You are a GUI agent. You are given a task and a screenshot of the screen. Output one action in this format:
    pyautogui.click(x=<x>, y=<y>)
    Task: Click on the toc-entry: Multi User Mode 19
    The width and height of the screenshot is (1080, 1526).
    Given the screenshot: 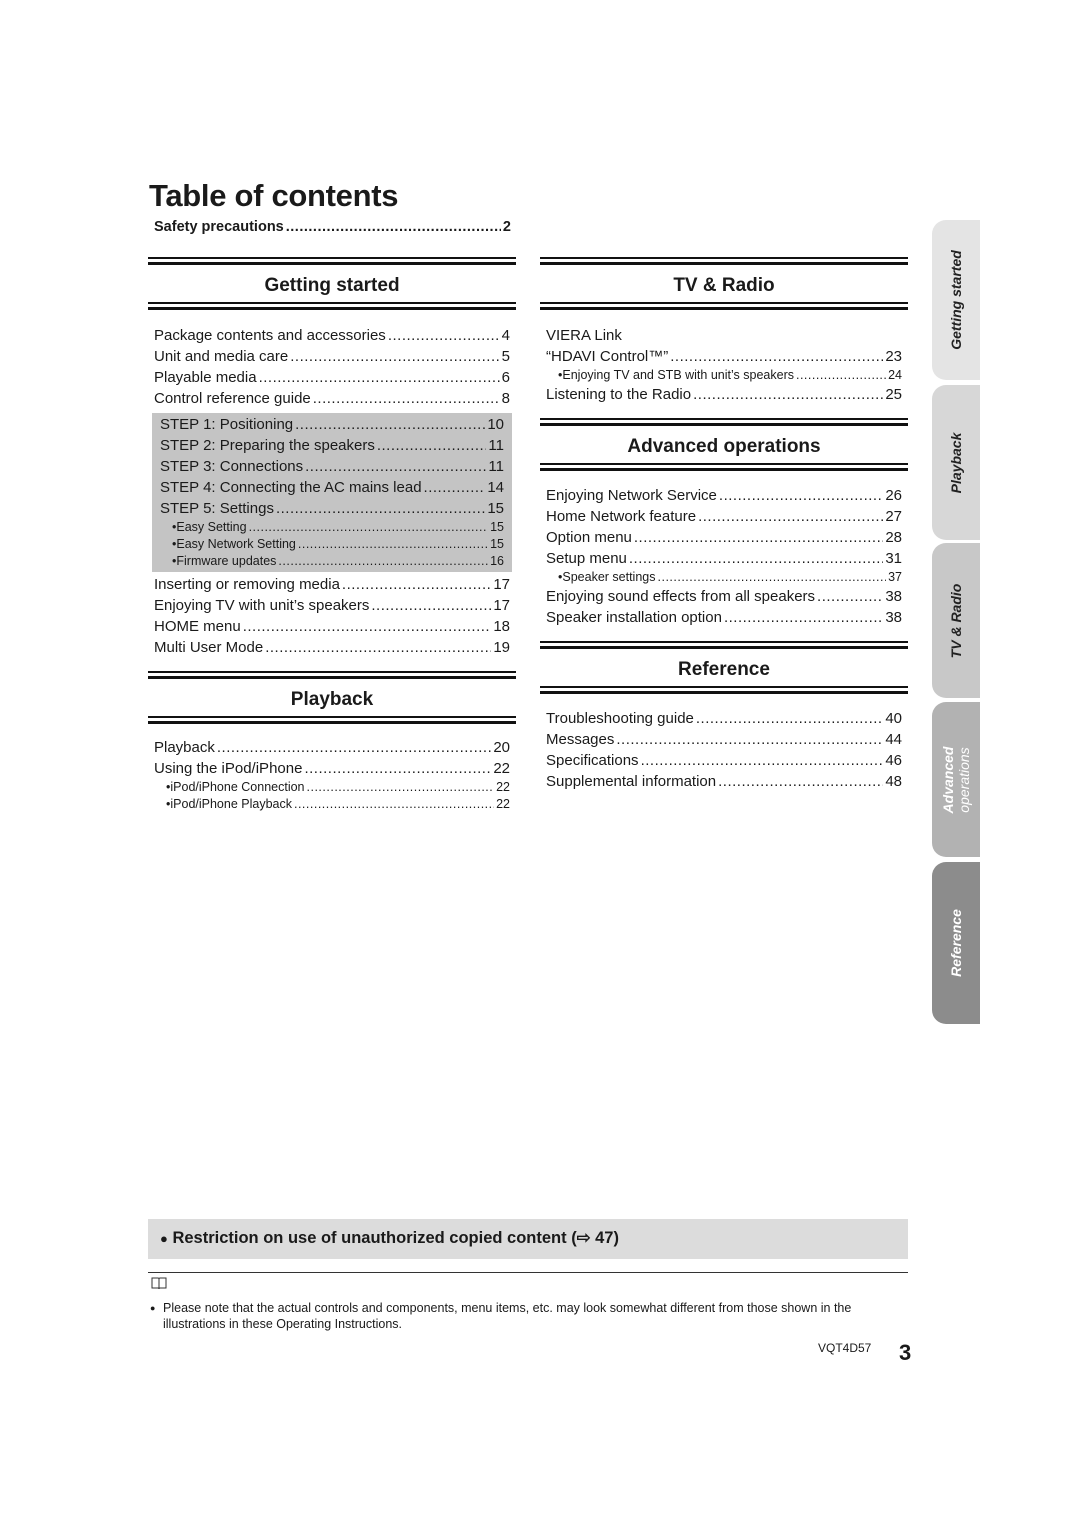 What is the action you would take?
    pyautogui.click(x=332, y=647)
    